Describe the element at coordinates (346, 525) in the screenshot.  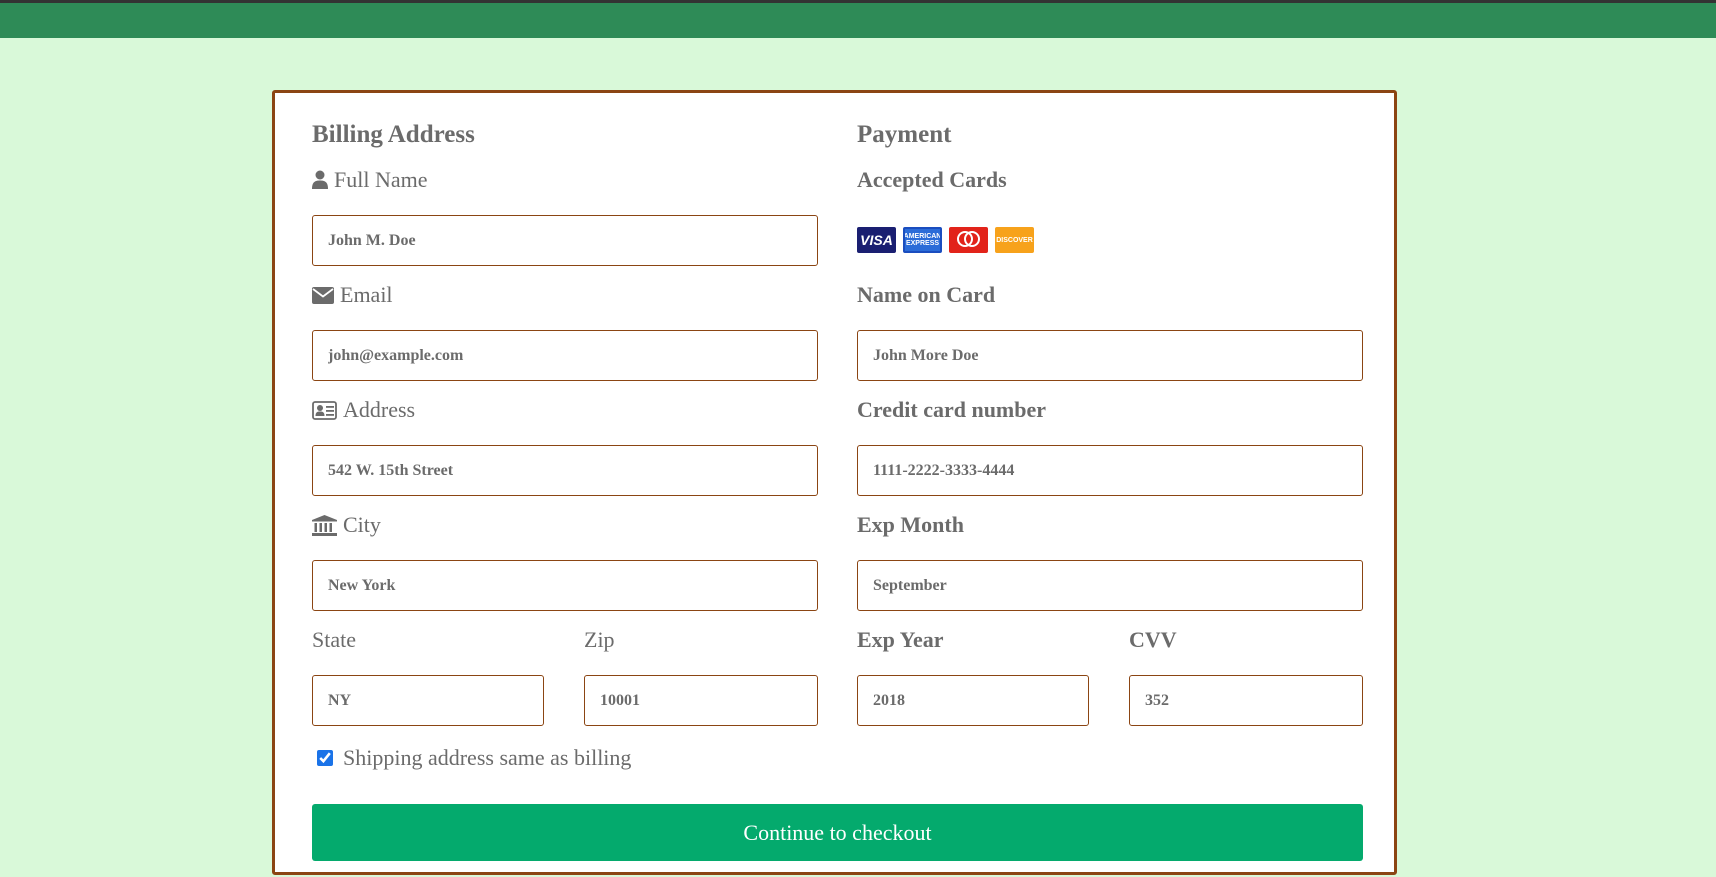
I see `city-label: City` at that location.